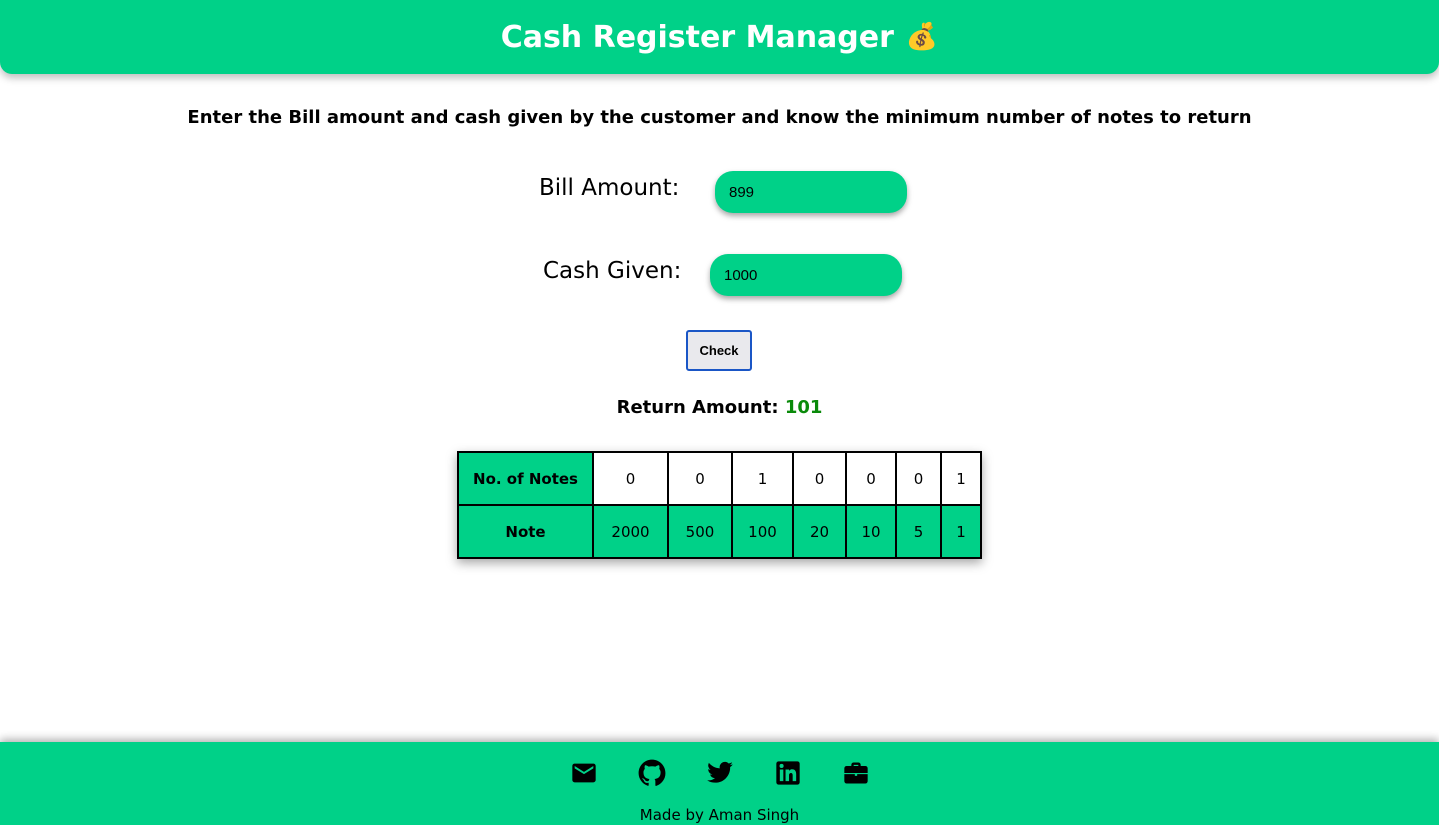 The height and width of the screenshot is (825, 1439). What do you see at coordinates (700, 531) in the screenshot?
I see `note-cell: 500` at bounding box center [700, 531].